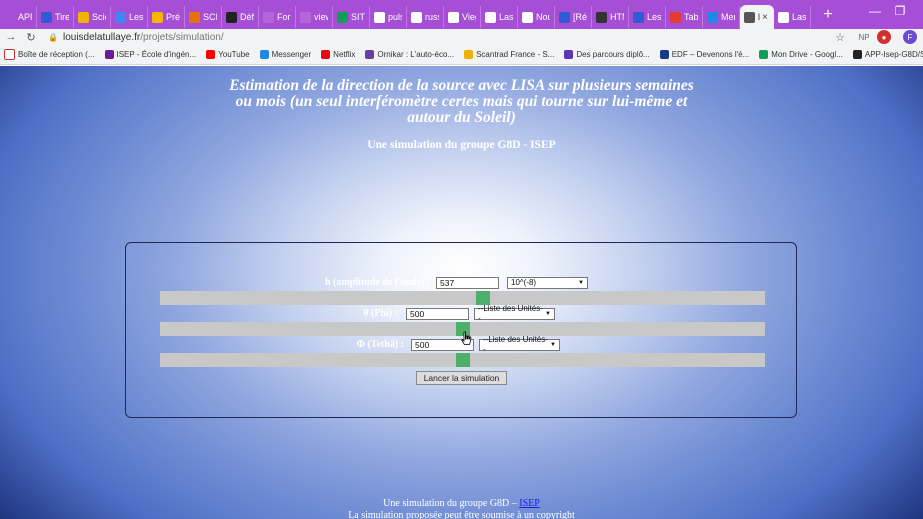 Image resolution: width=923 pixels, height=519 pixels. I want to click on h-unit-select: 10^(-8) ▼, so click(547, 283).